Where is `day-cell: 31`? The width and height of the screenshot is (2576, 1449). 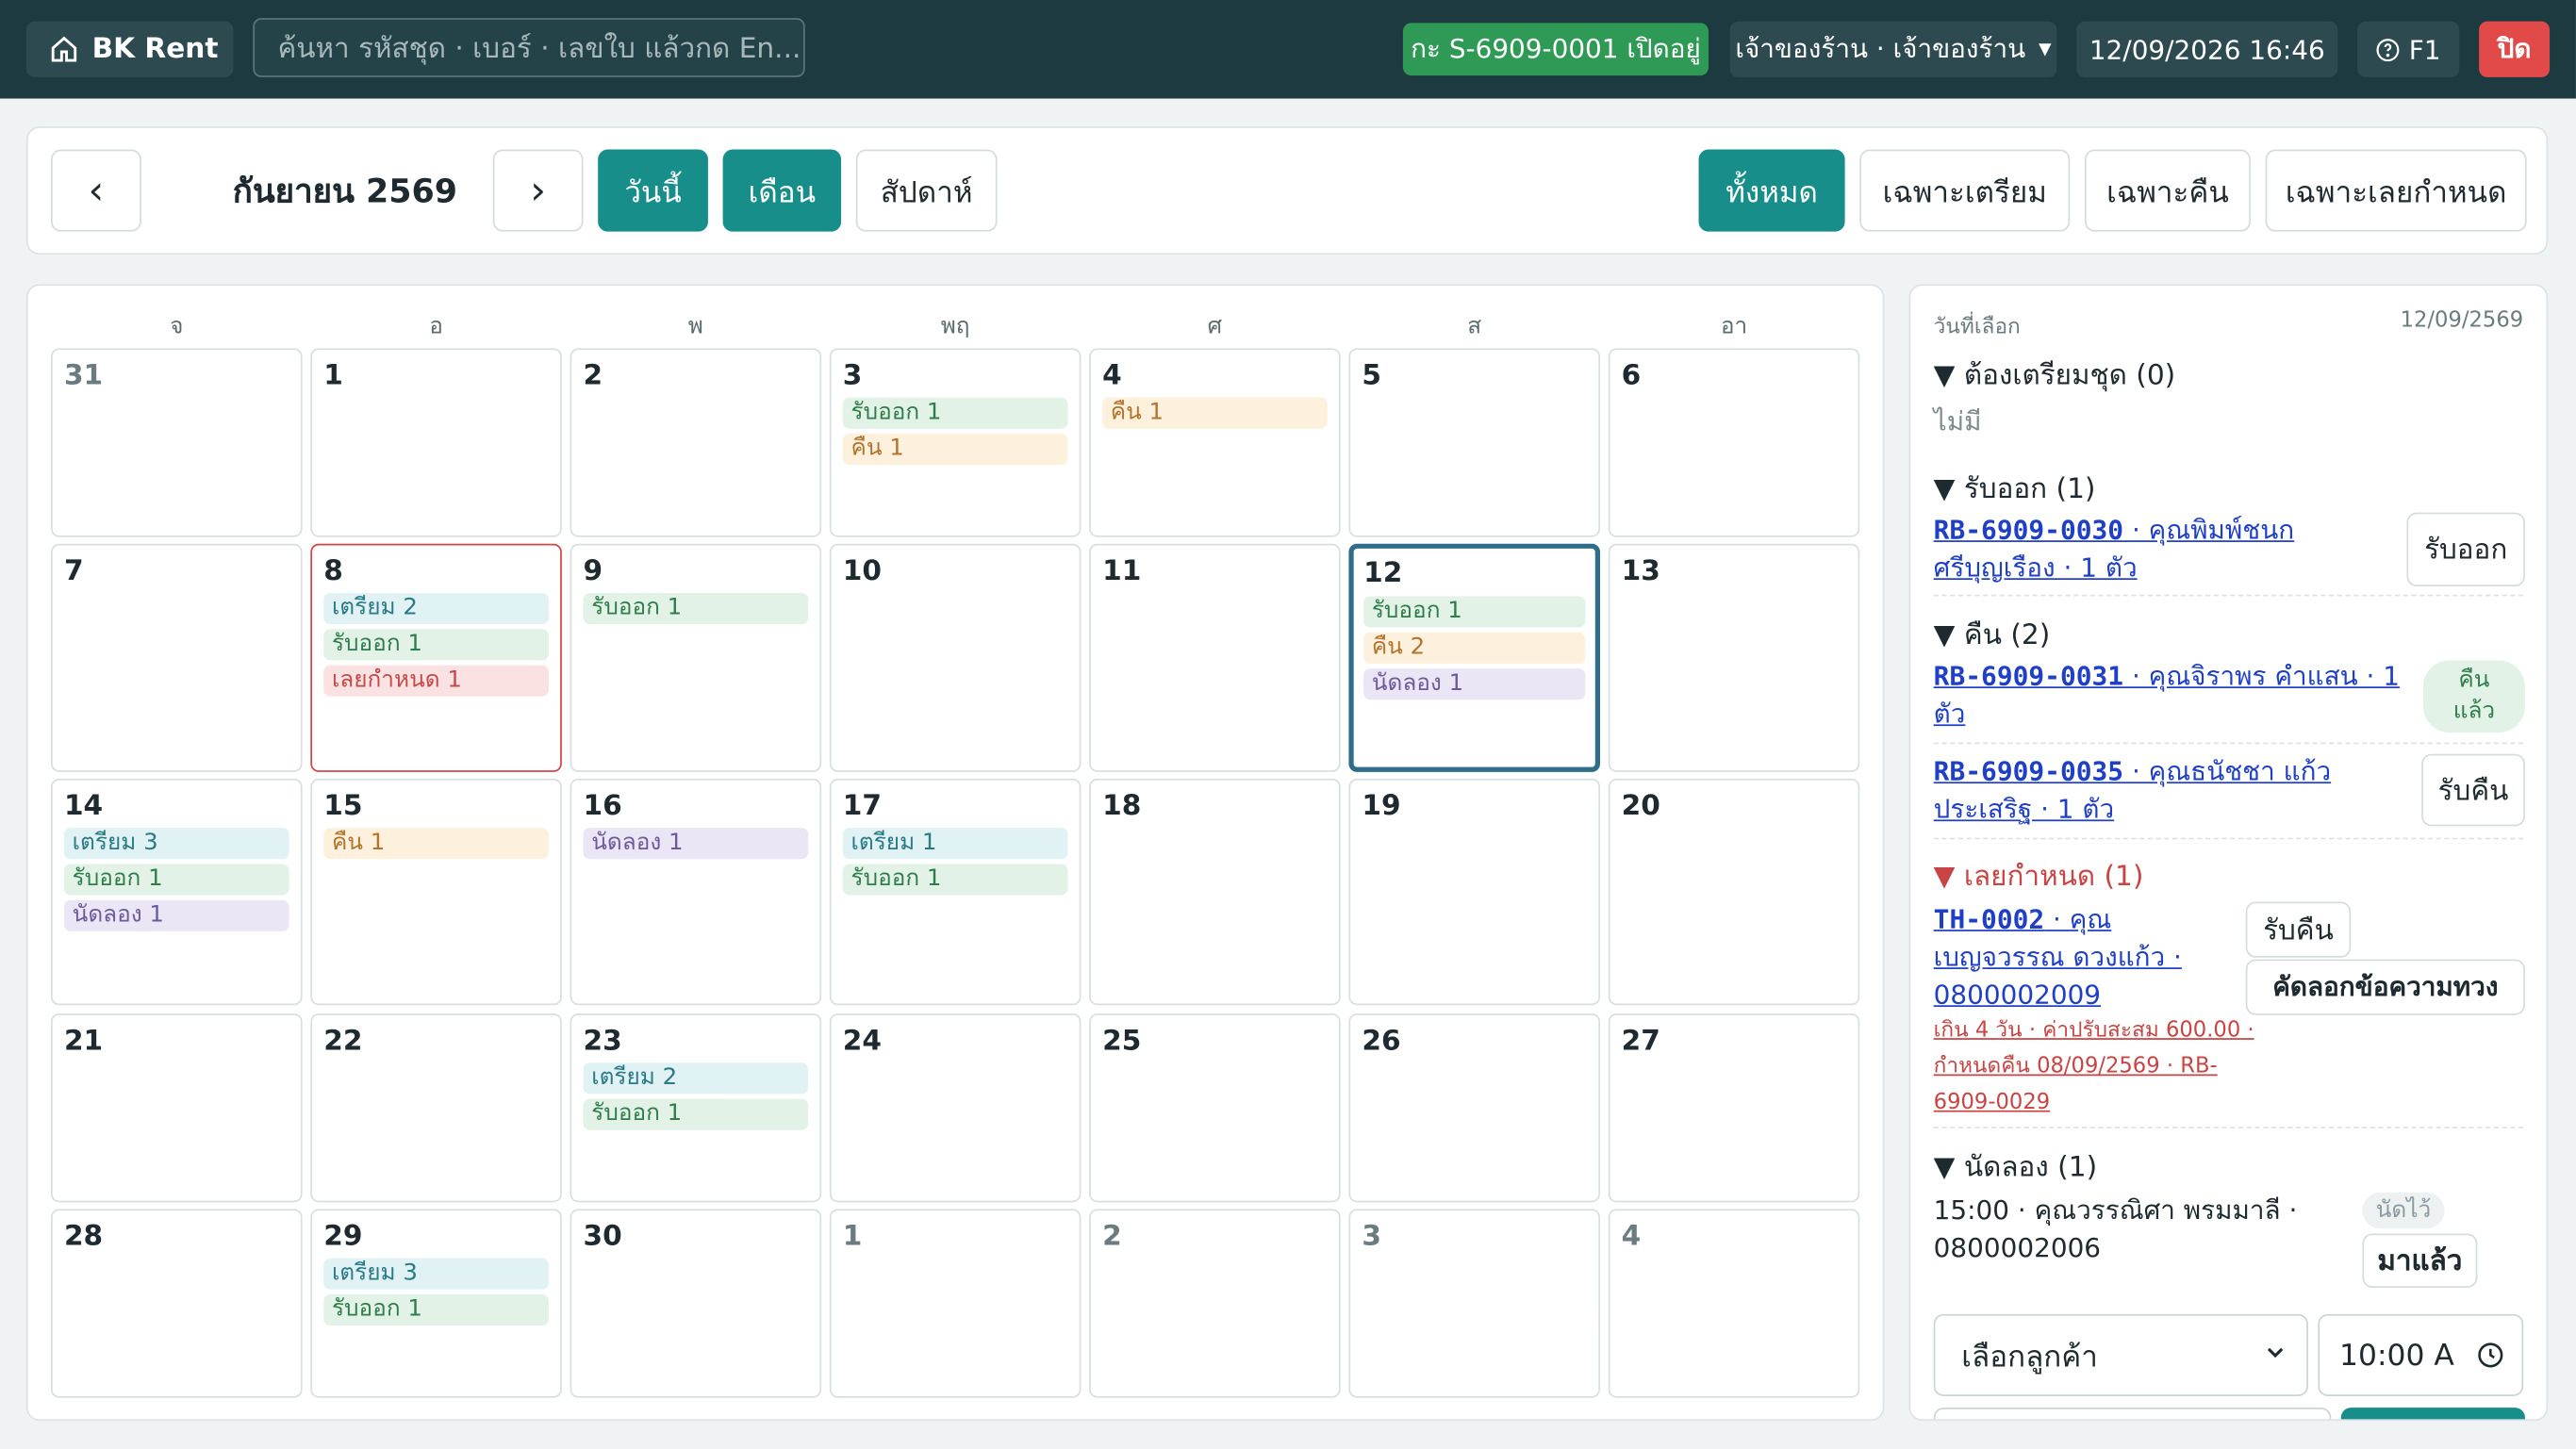 day-cell: 31 is located at coordinates (177, 442).